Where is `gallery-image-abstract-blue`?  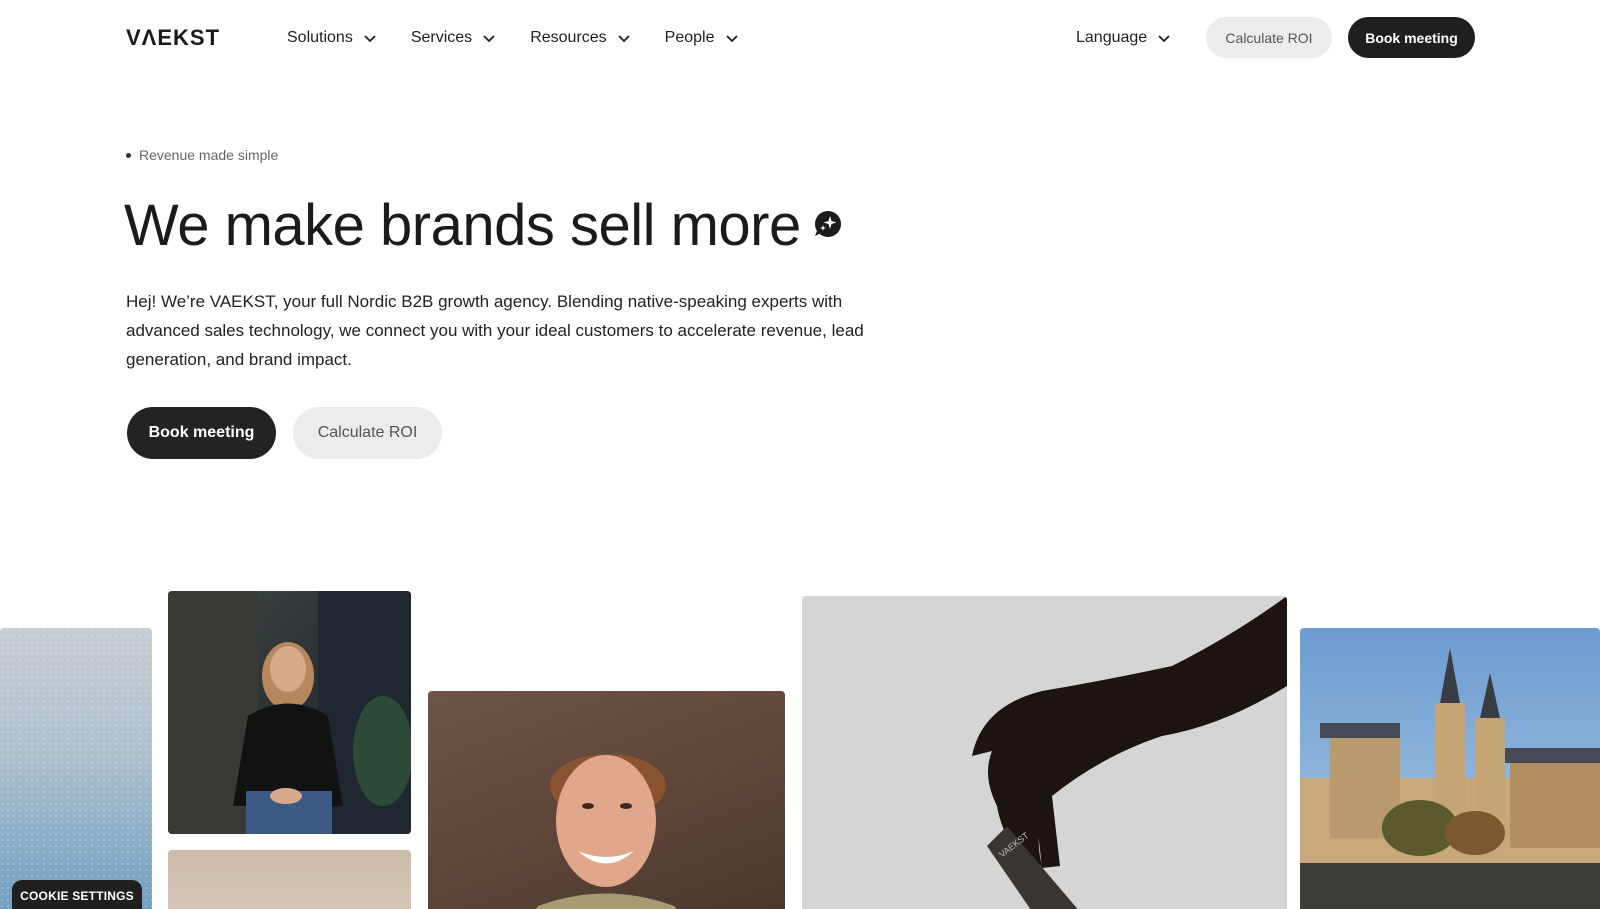 gallery-image-abstract-blue is located at coordinates (76, 768).